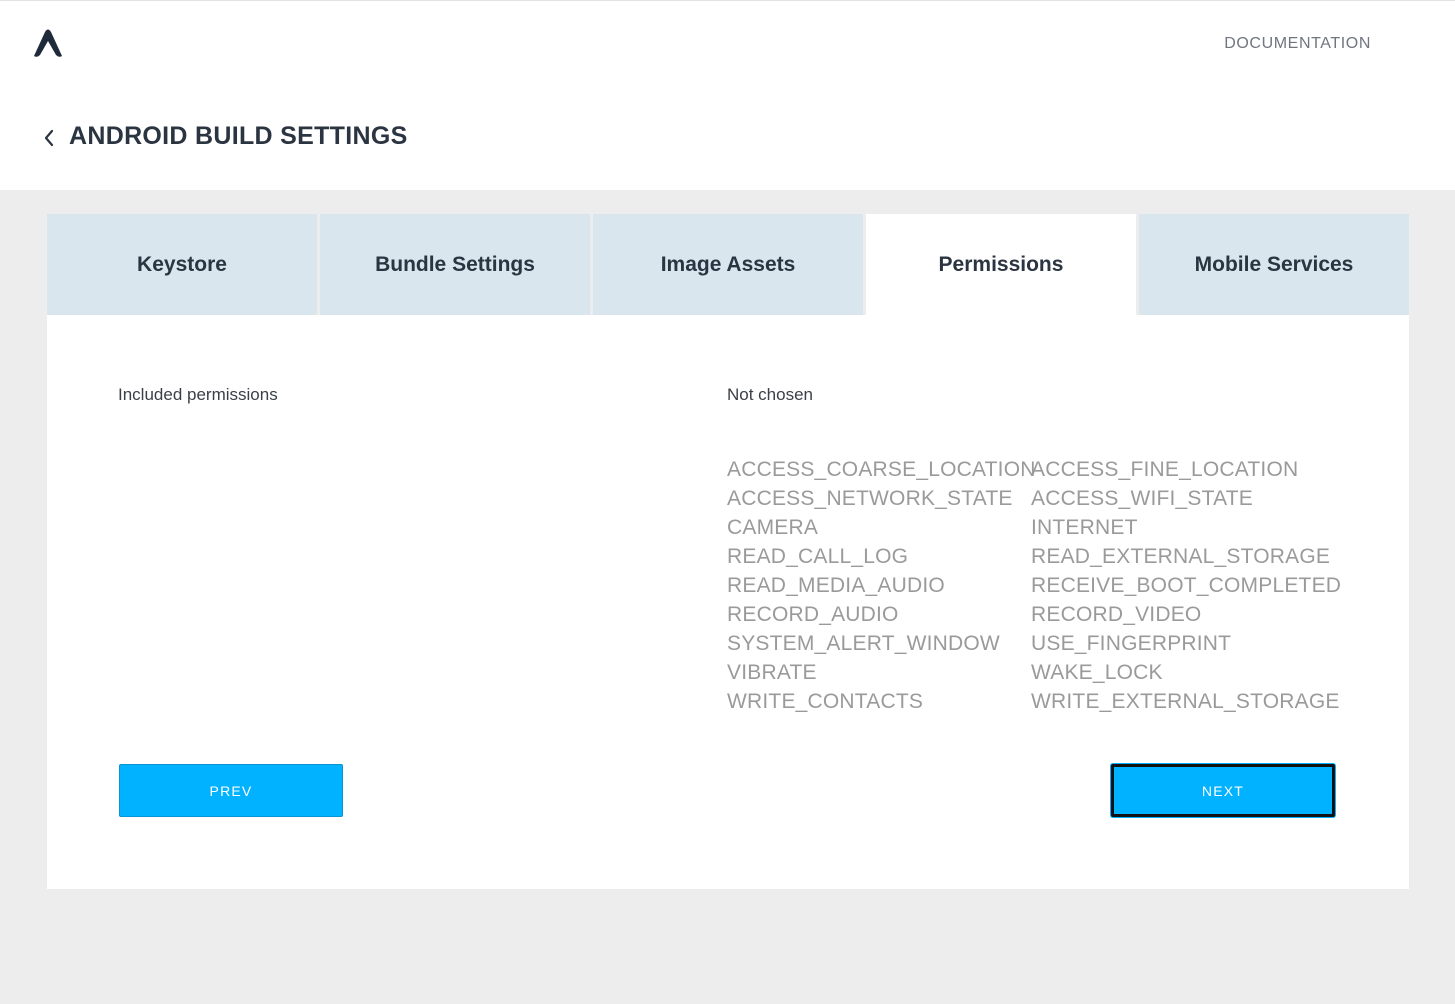  I want to click on documentation-link: DOCUMENTATION, so click(1297, 44).